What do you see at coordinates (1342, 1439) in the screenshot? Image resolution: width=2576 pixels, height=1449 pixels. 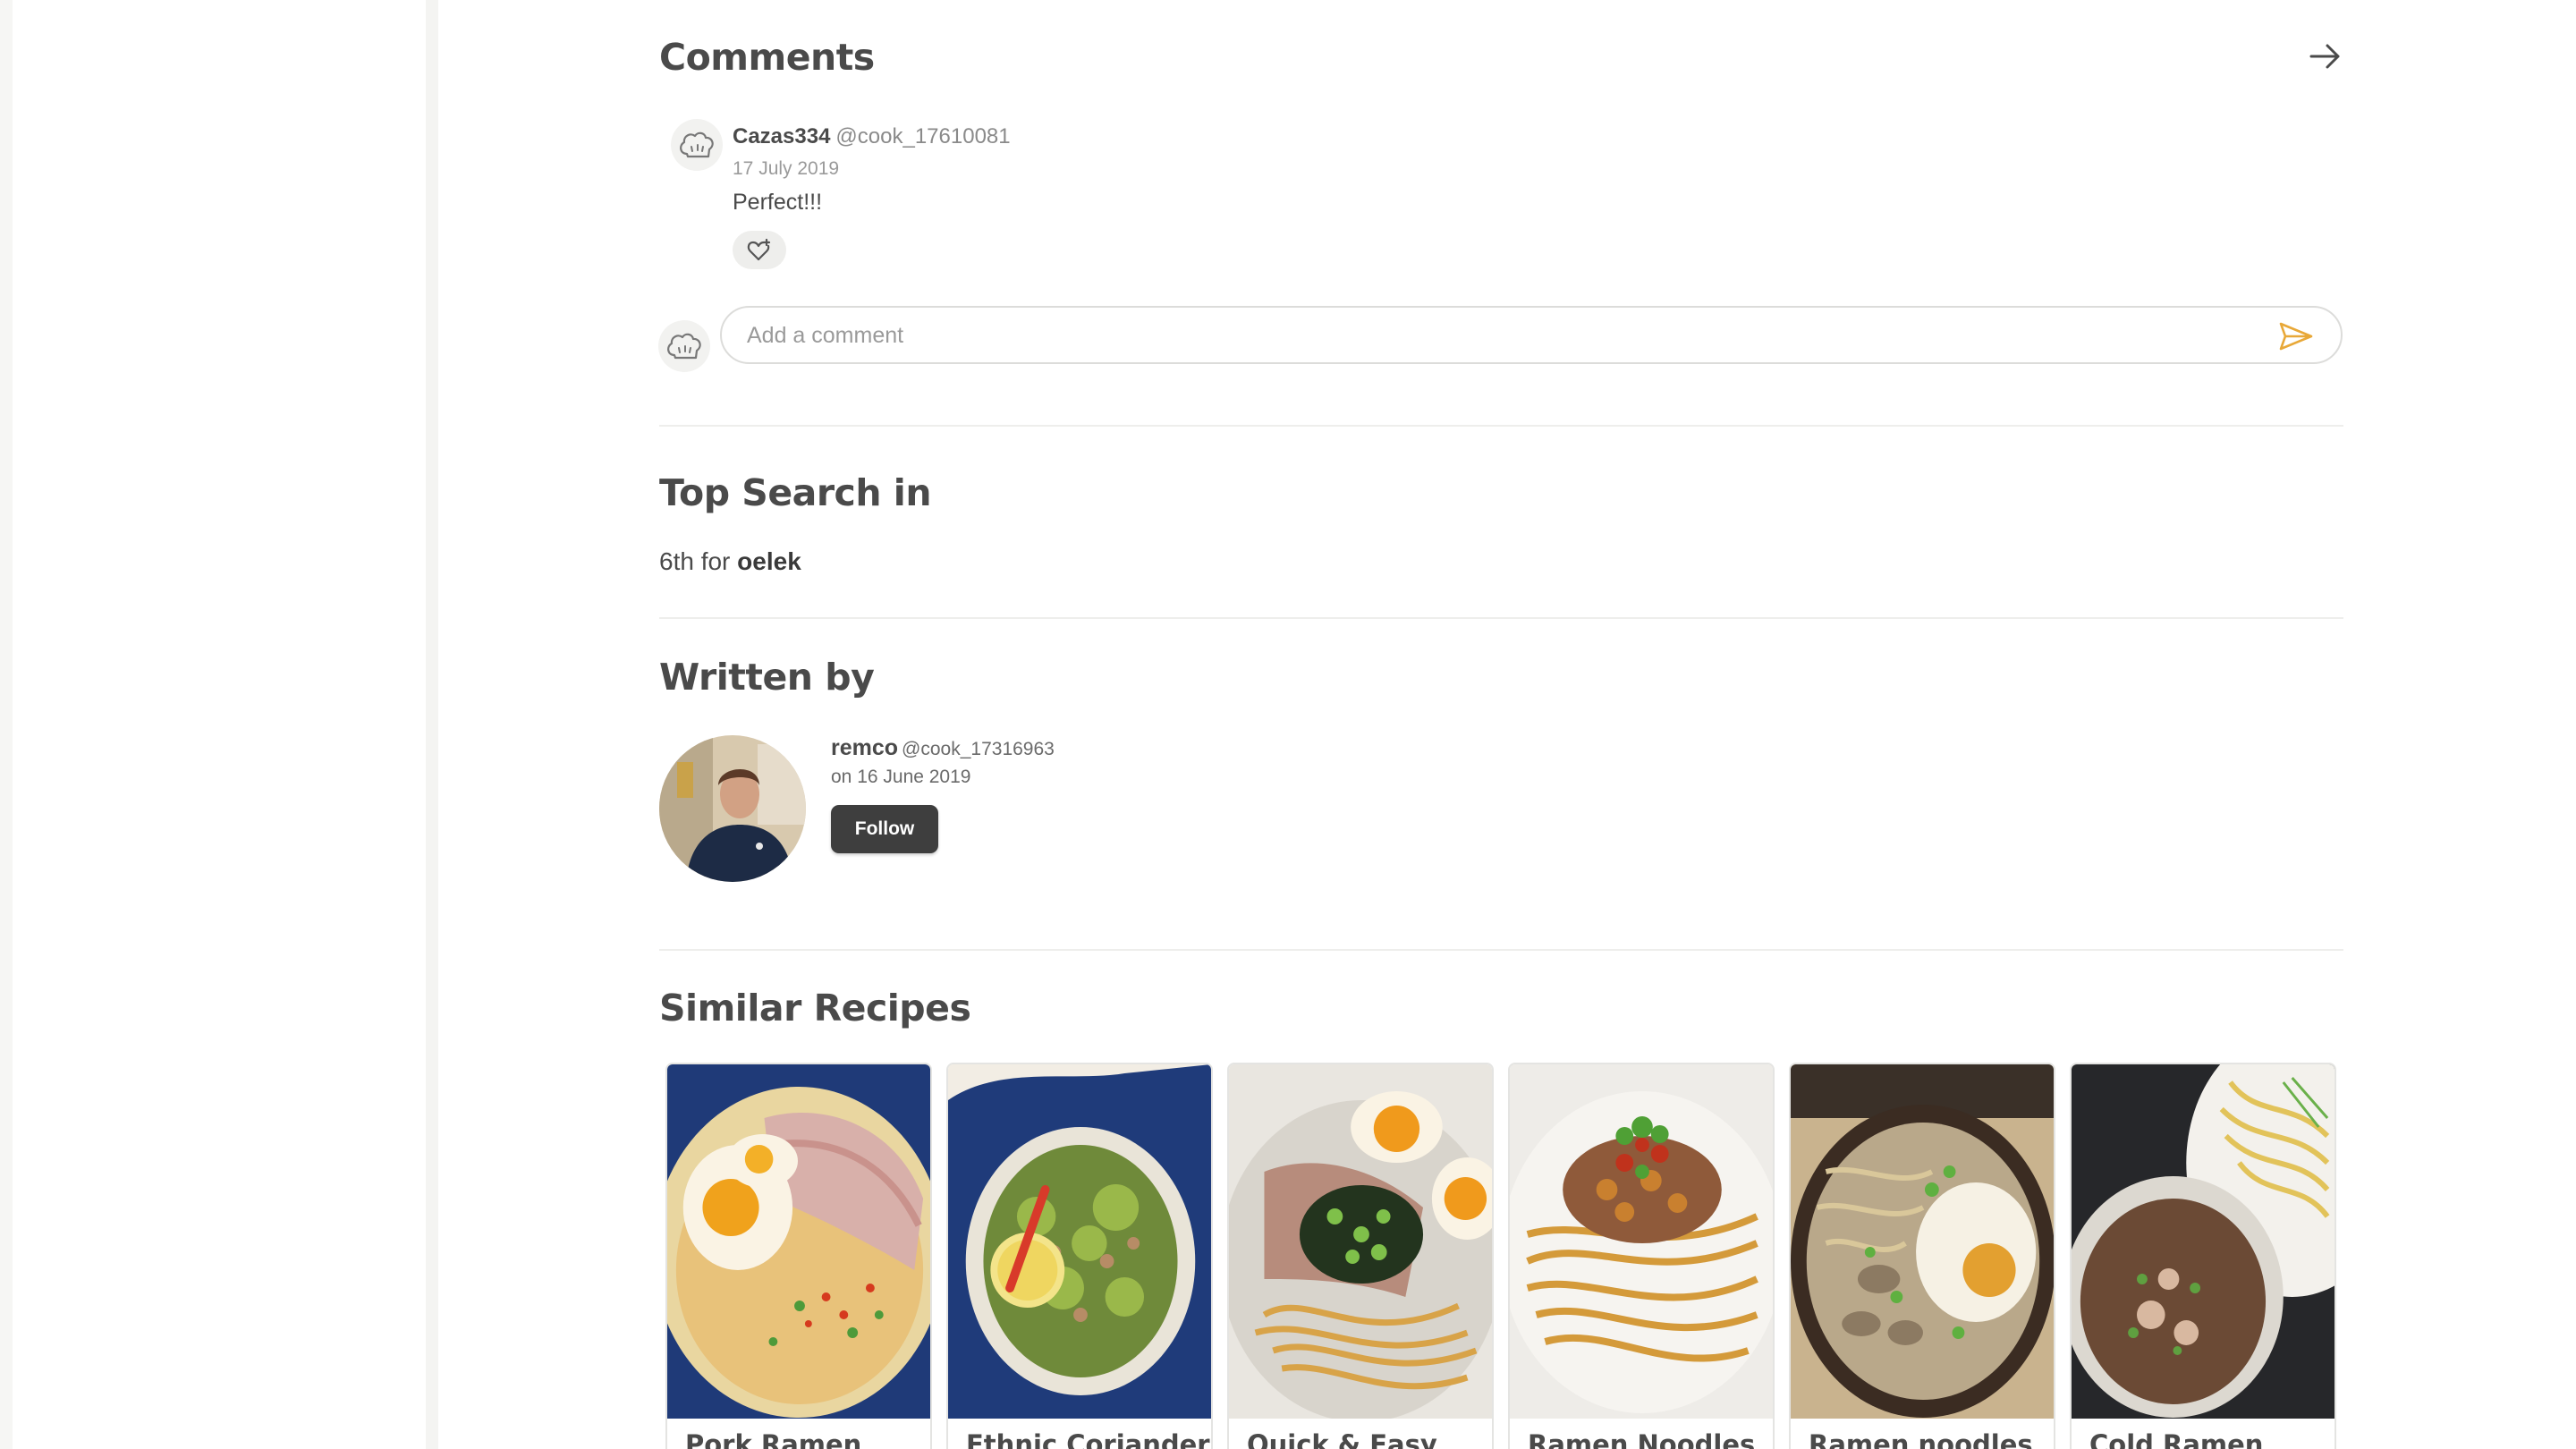 I see `recipe-title: Quick & Easy` at bounding box center [1342, 1439].